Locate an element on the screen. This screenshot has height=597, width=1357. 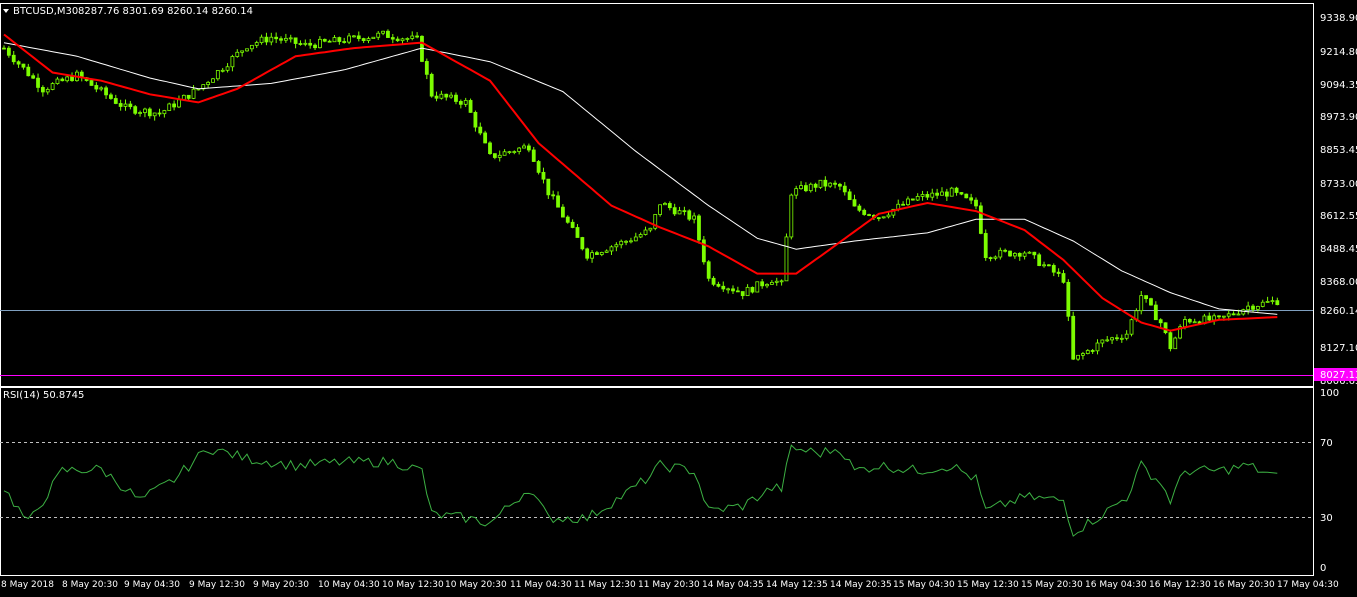
time-tick-label: 8 May 20:30 is located at coordinates (90, 585).